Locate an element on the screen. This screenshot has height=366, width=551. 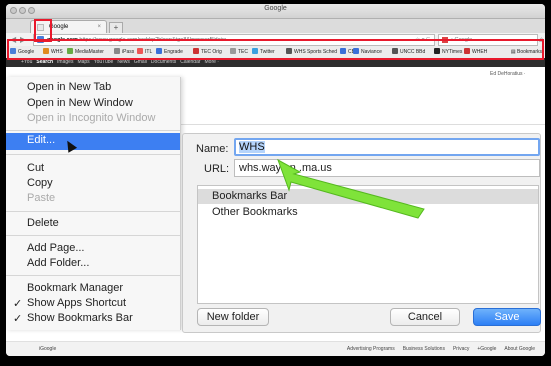
user-account-name: Ed DeHoratius · is located at coordinates (508, 74).